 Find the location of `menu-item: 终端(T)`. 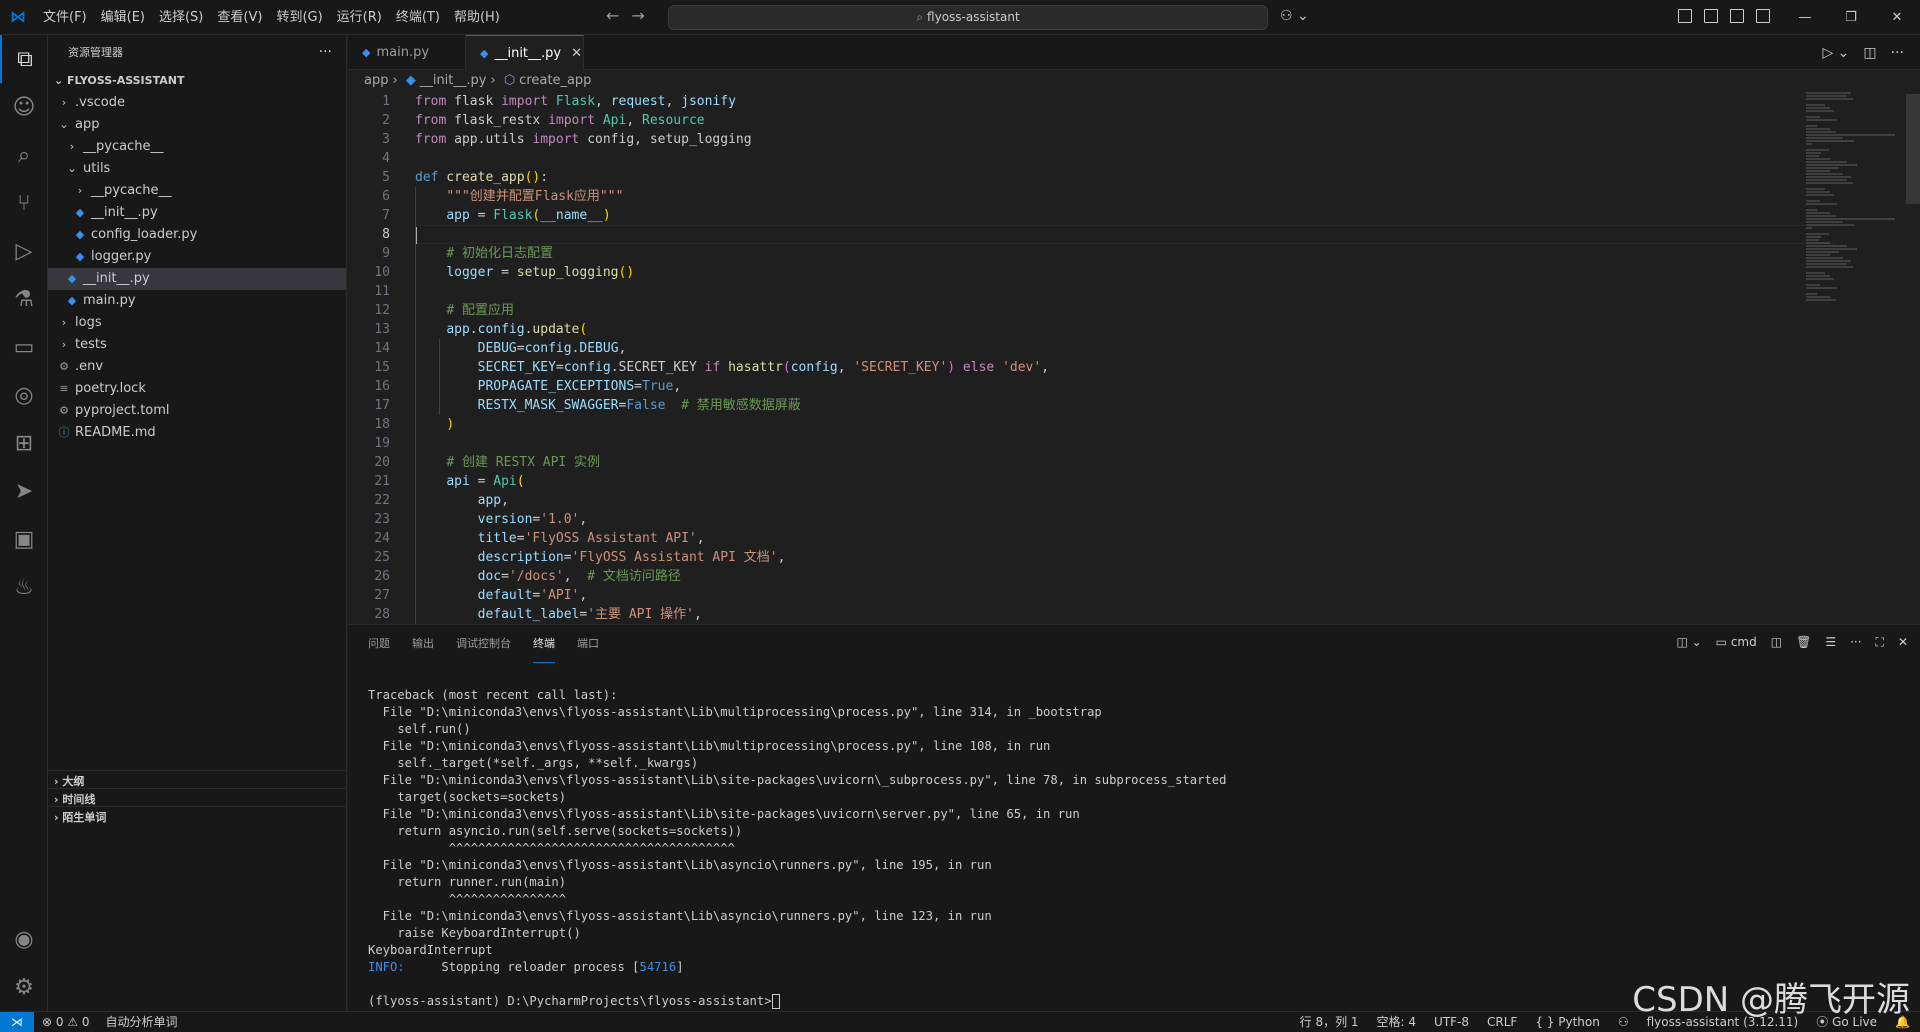

menu-item: 终端(T) is located at coordinates (418, 17).